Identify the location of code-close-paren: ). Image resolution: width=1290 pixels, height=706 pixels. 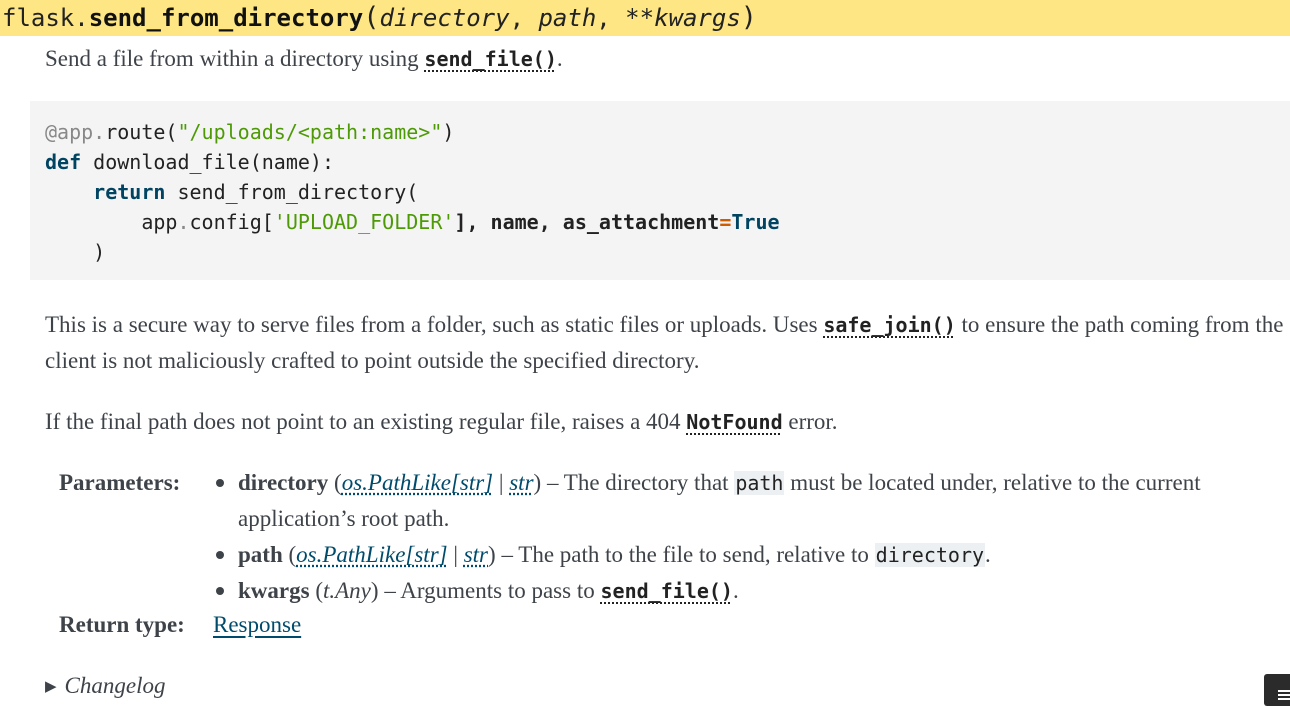
(75, 252).